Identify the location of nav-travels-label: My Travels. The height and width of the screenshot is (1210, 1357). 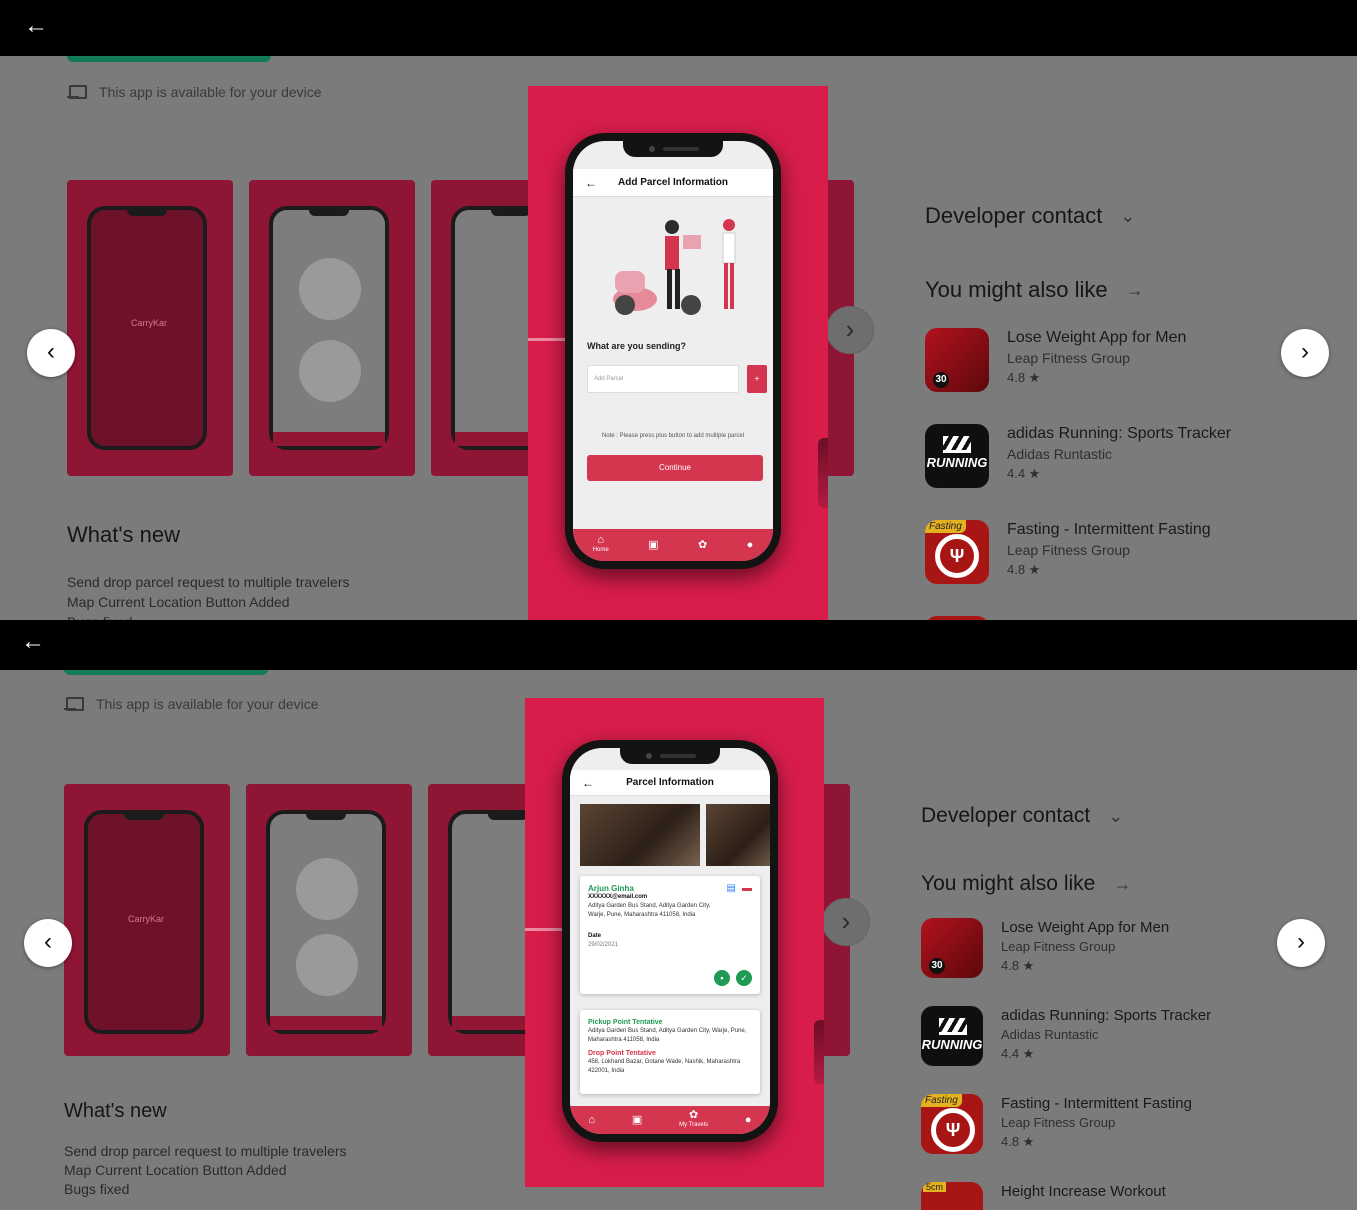
(694, 1125).